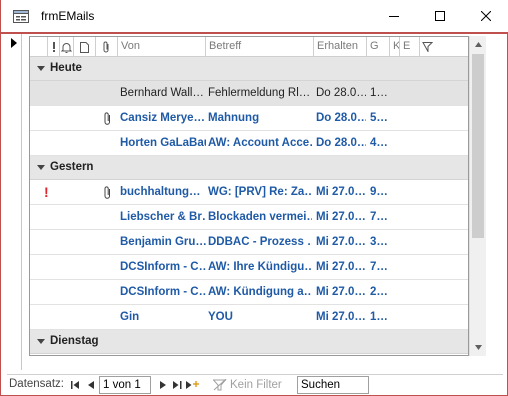  Describe the element at coordinates (68, 16) in the screenshot. I see `window-title: frmEMails` at that location.